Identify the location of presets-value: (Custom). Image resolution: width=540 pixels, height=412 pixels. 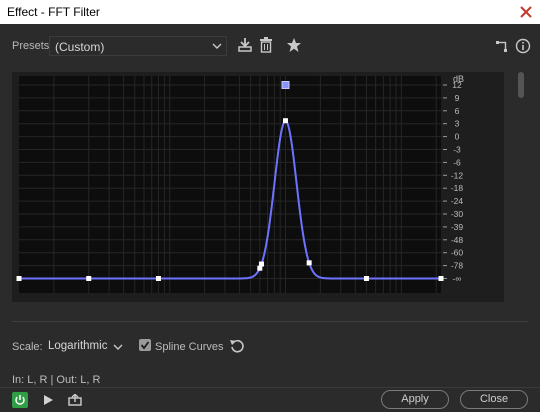
(80, 47).